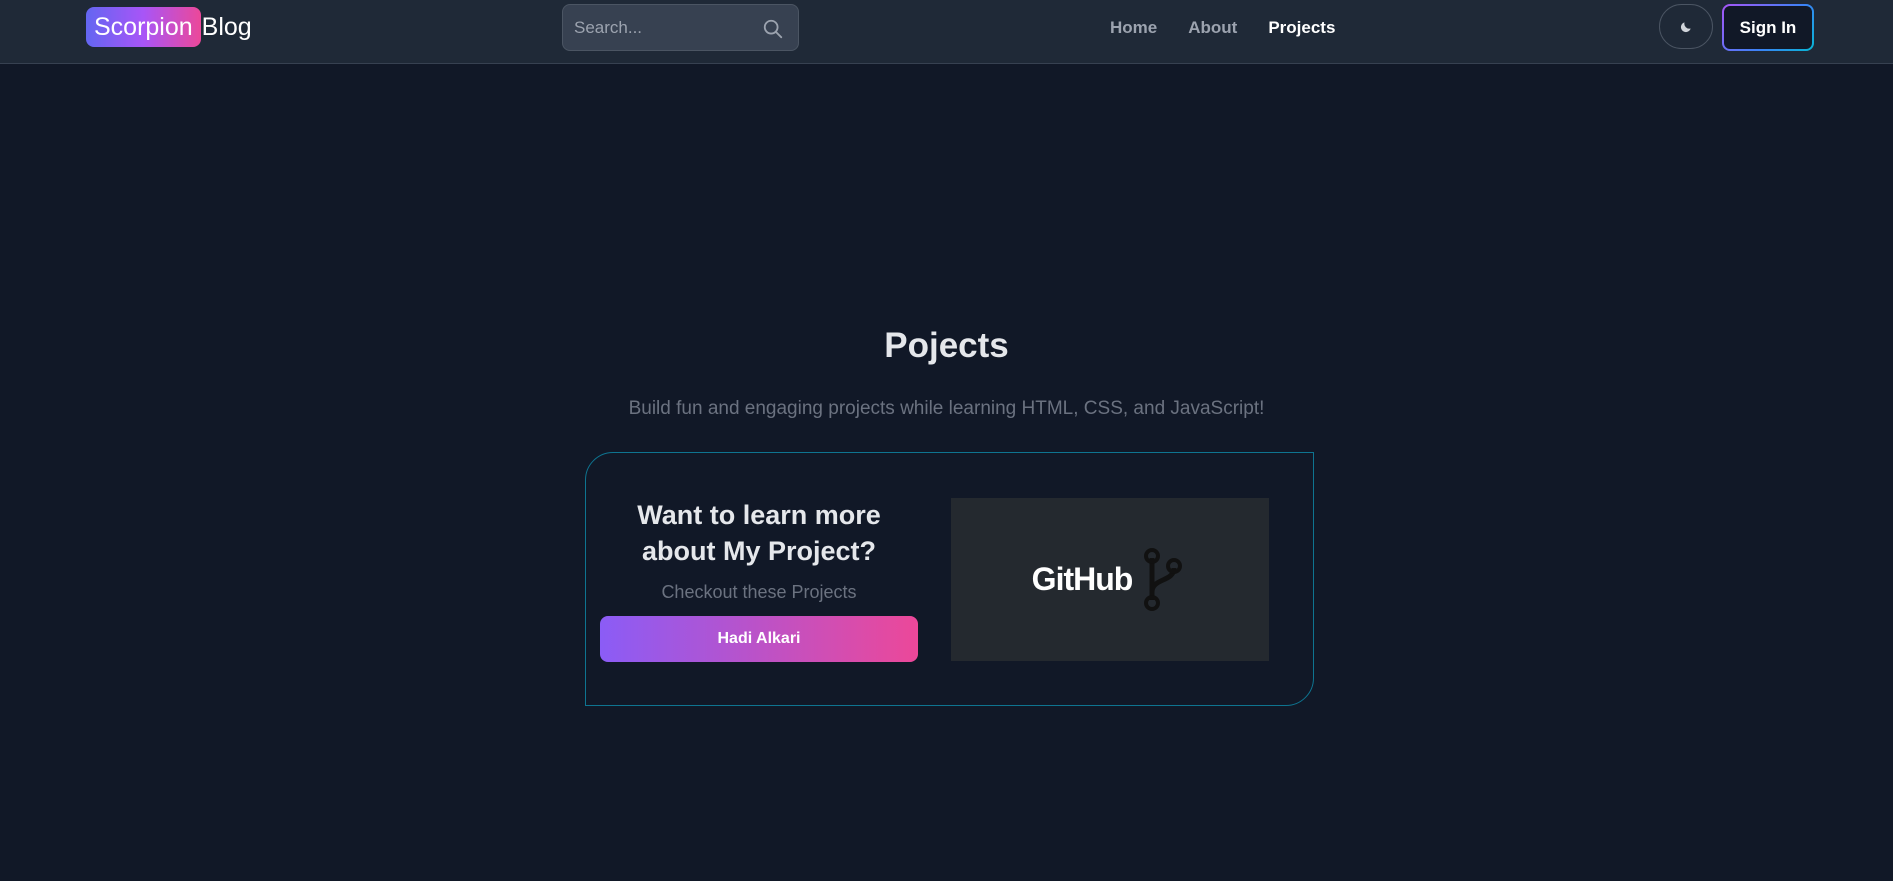  What do you see at coordinates (226, 26) in the screenshot?
I see `brand-text: Blog` at bounding box center [226, 26].